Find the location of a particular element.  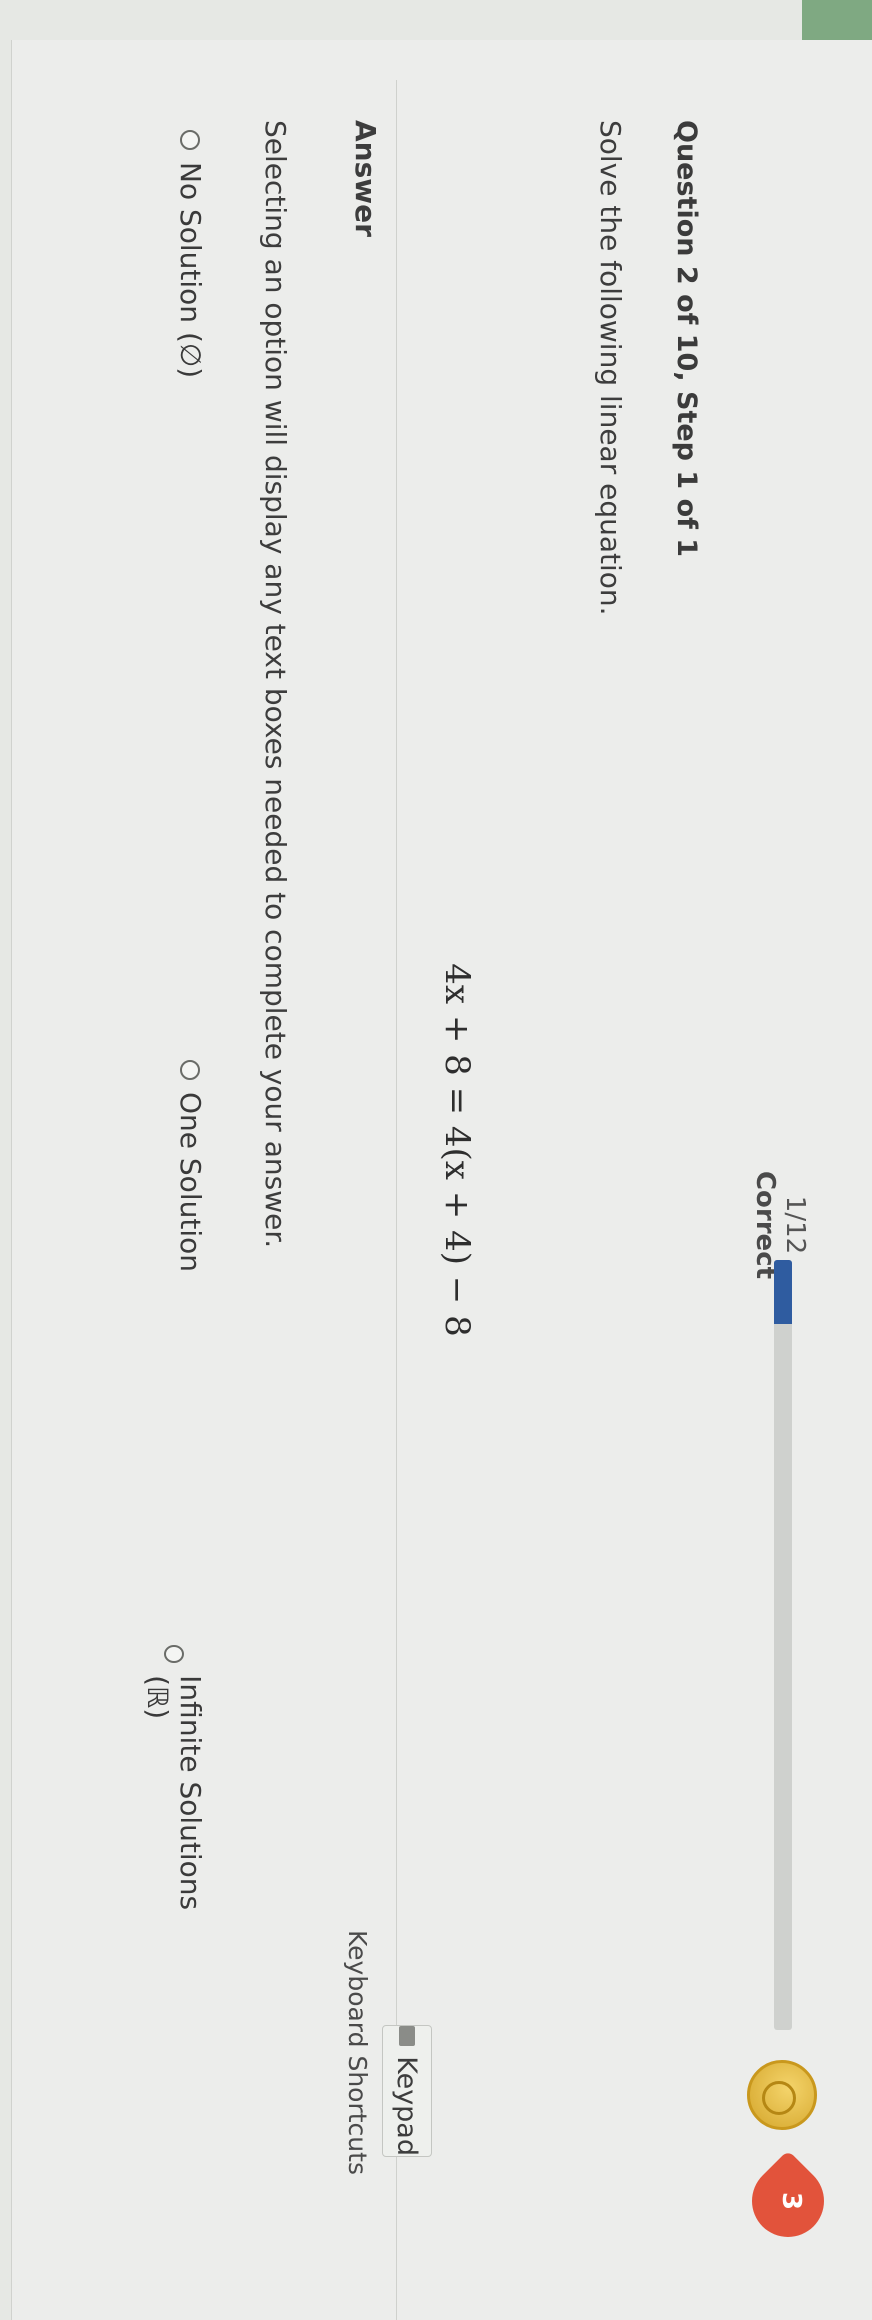

option-infinite-solutions: Infinite Solutions (ℝ) is located at coordinates (174, 1787).